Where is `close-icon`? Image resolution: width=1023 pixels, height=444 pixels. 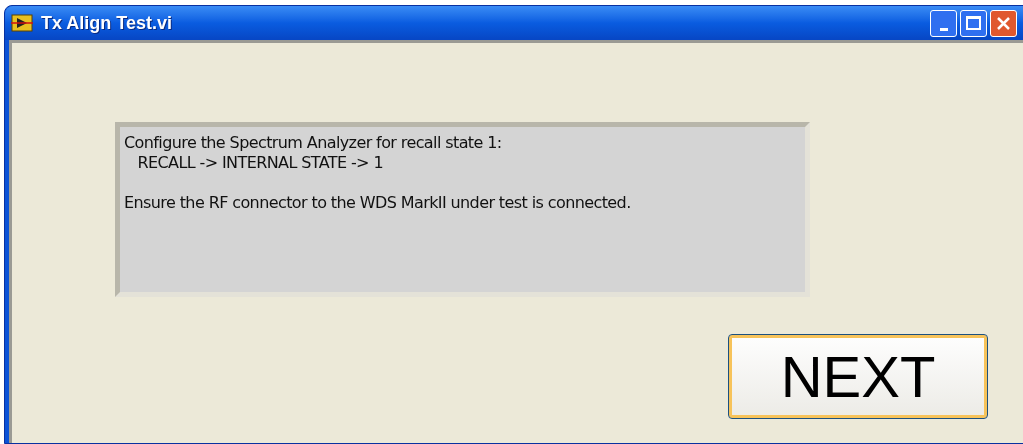 close-icon is located at coordinates (1003, 23).